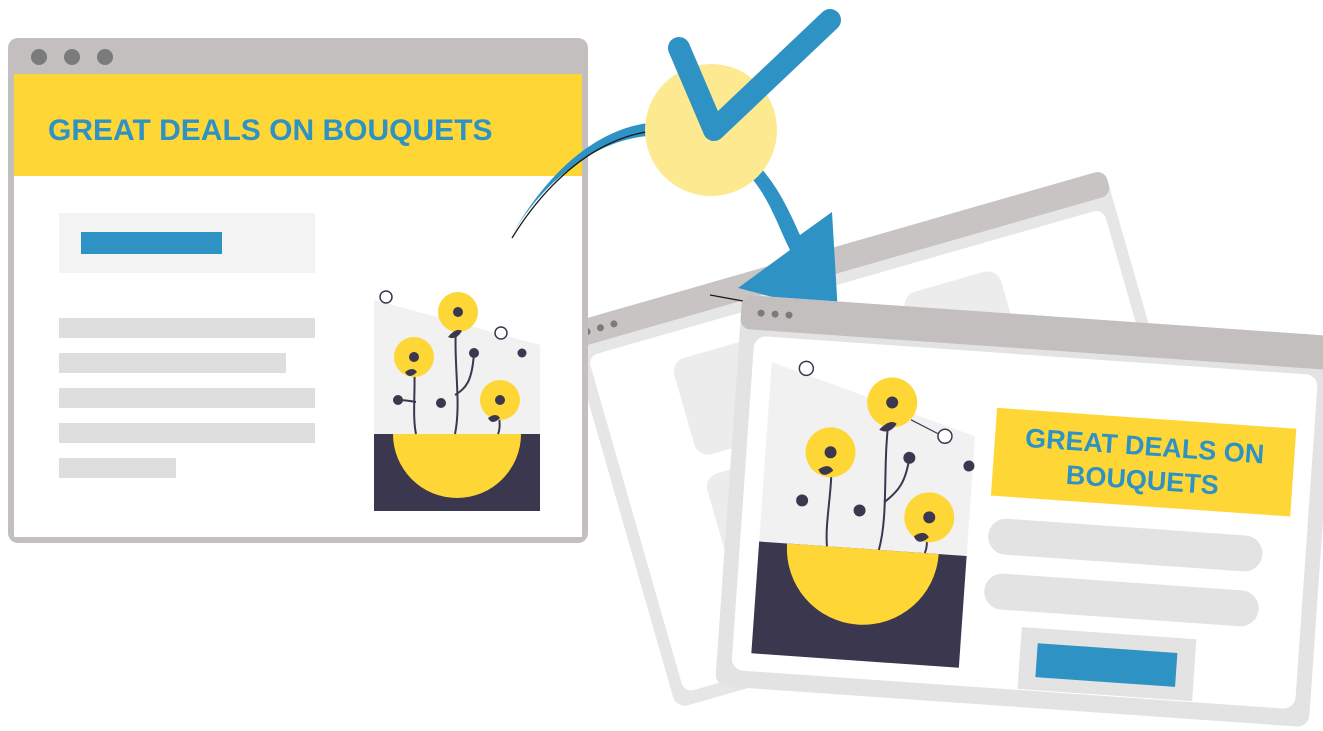 Image resolution: width=1323 pixels, height=731 pixels. Describe the element at coordinates (151, 243) in the screenshot. I see `left-cta-button` at that location.